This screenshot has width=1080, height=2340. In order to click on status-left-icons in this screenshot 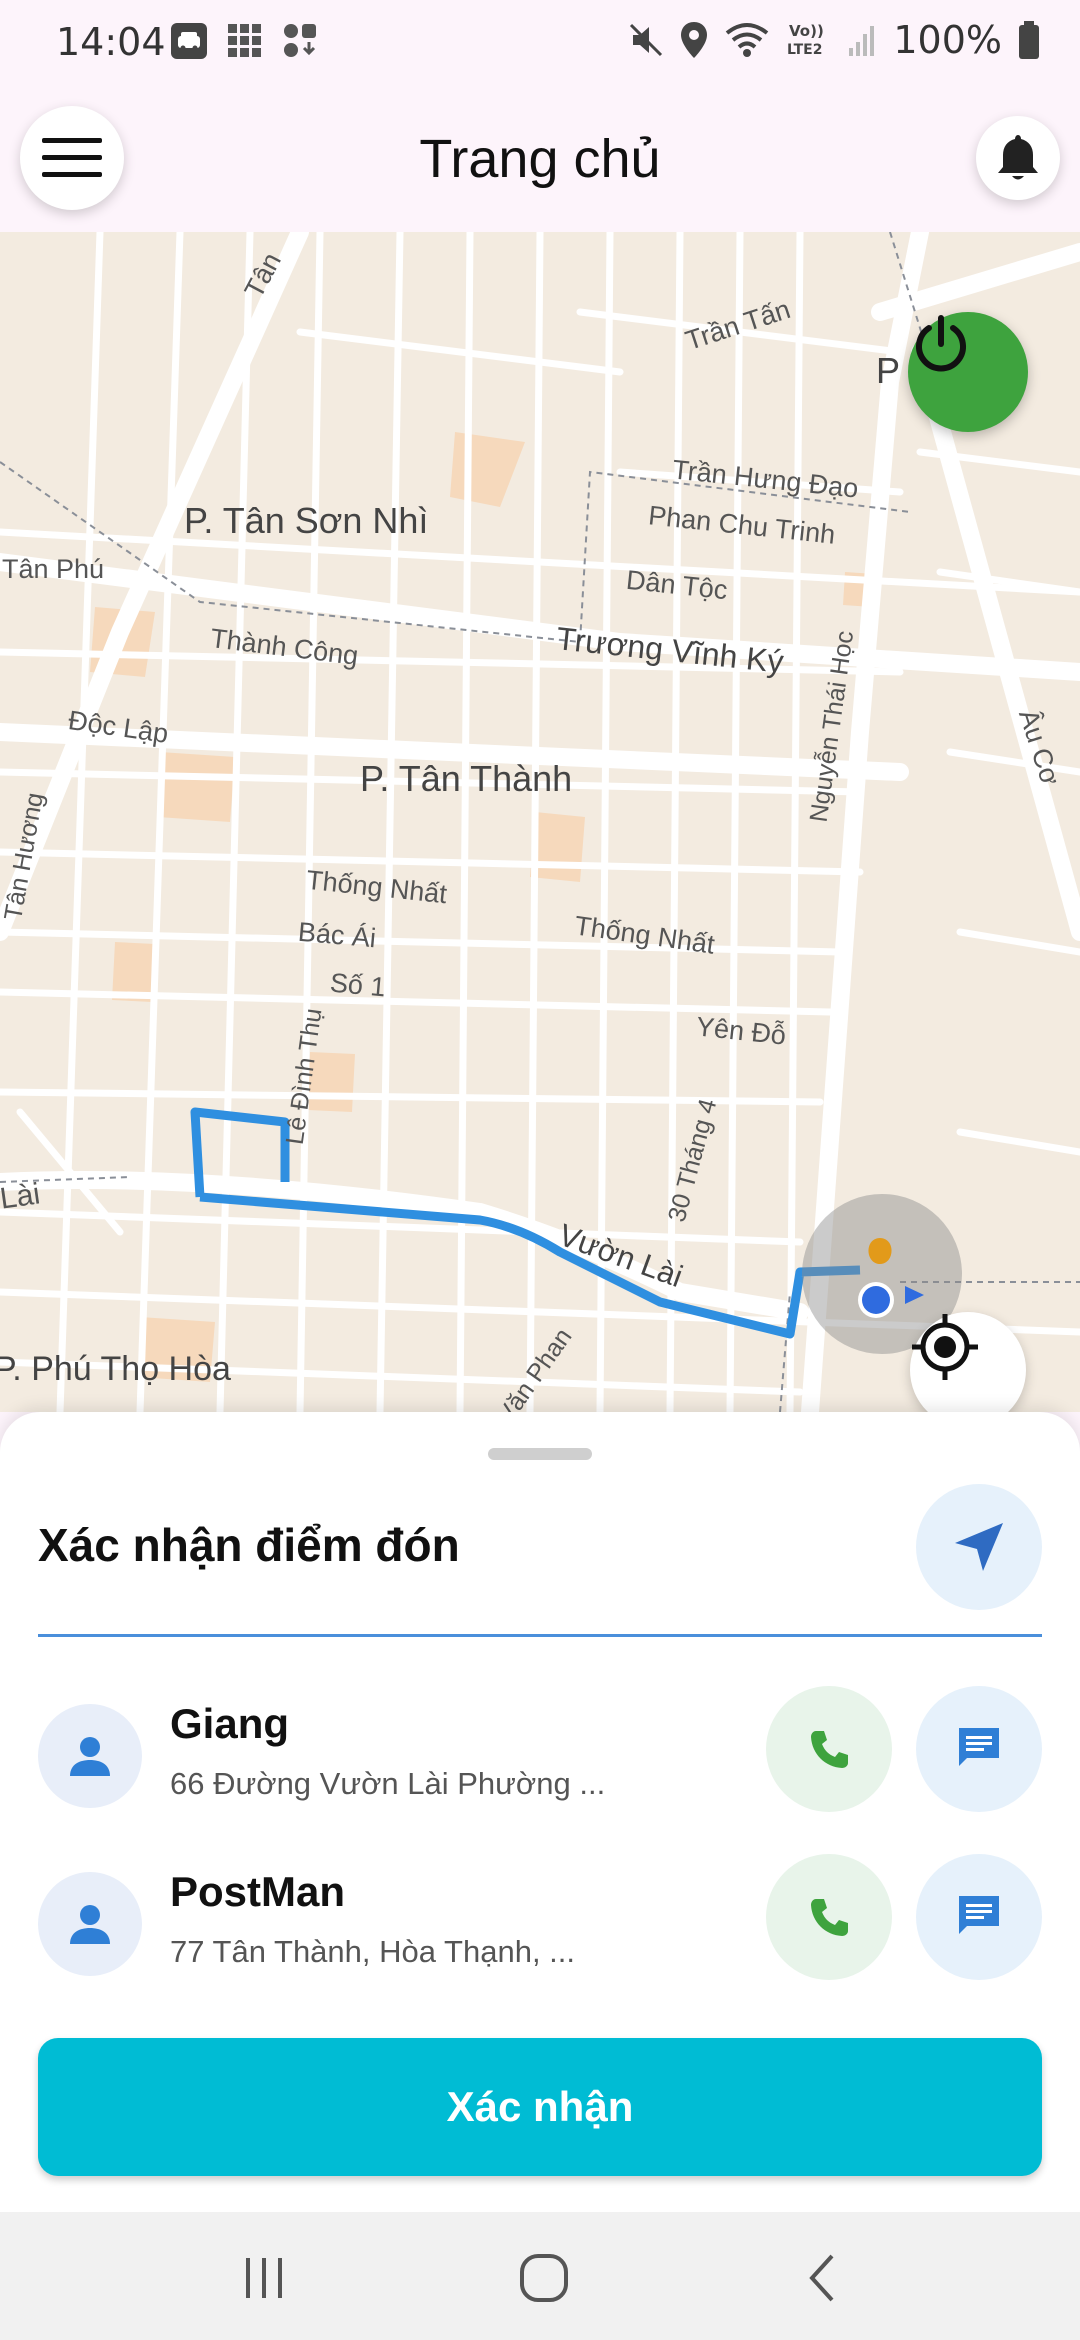, I will do `click(245, 41)`.